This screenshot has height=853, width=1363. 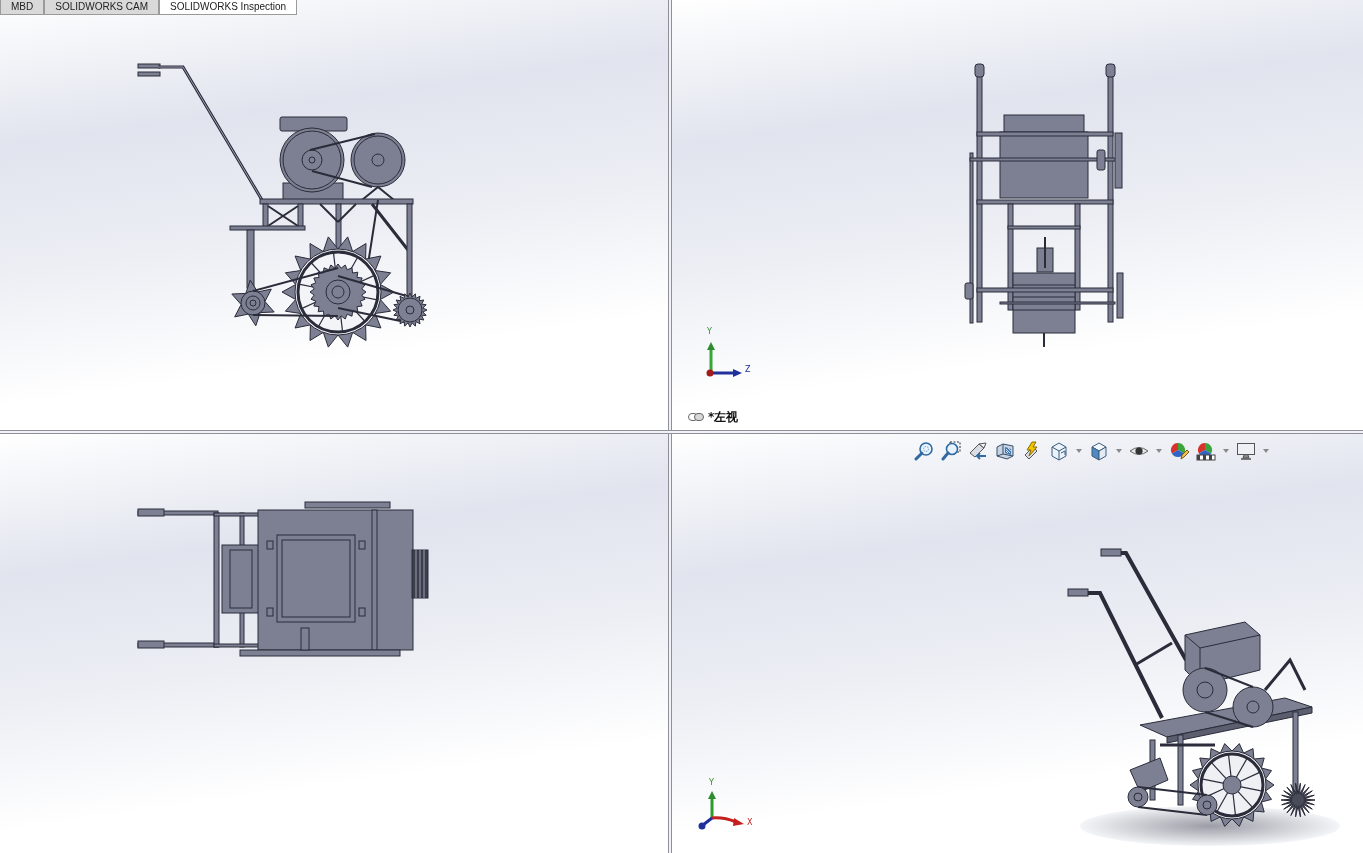 What do you see at coordinates (102, 7) in the screenshot?
I see `command-tab: SOLIDWORKS CAM` at bounding box center [102, 7].